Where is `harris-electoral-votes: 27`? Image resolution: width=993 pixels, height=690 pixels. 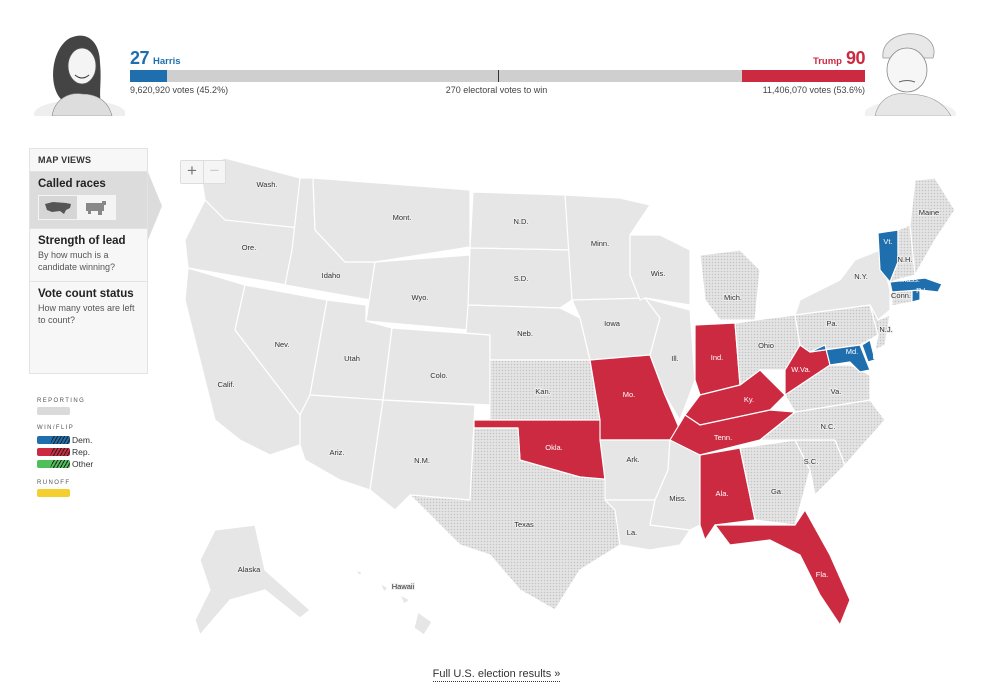
harris-electoral-votes: 27 is located at coordinates (140, 58).